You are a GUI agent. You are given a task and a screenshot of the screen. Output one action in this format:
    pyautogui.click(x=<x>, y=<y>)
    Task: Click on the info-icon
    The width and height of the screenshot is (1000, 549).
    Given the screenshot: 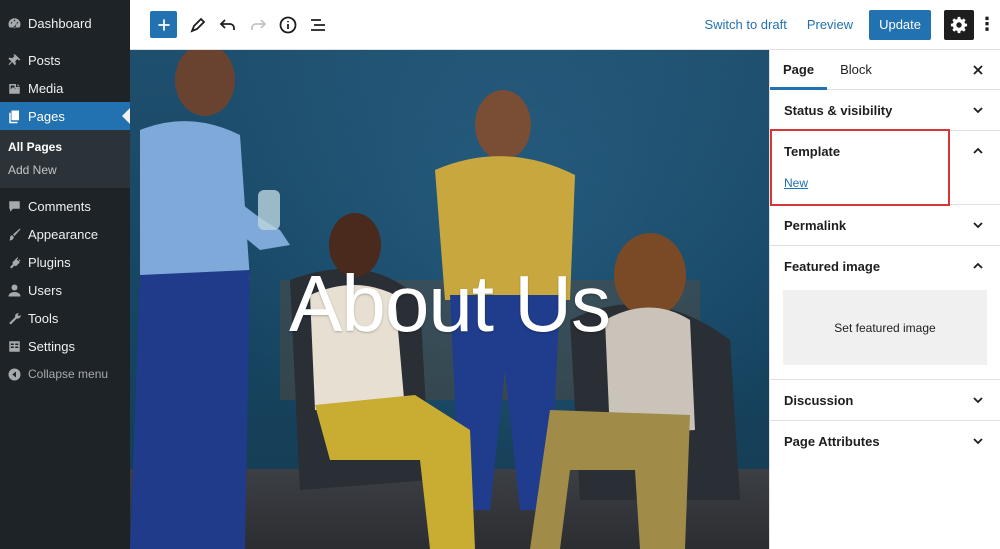 What is the action you would take?
    pyautogui.click(x=288, y=24)
    